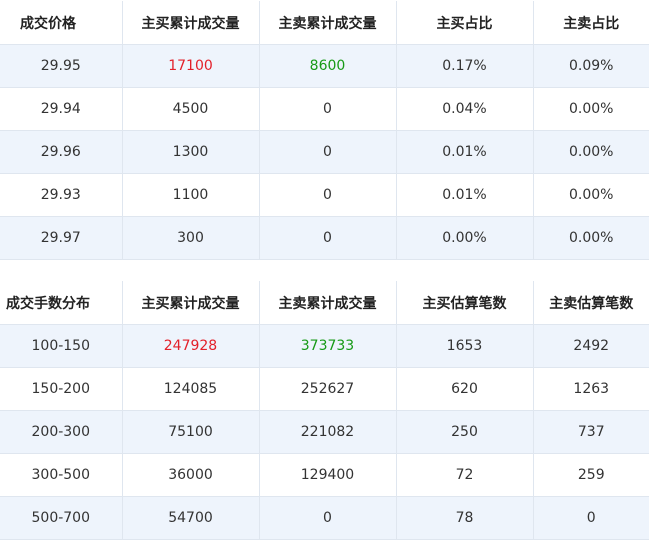 The width and height of the screenshot is (649, 540). What do you see at coordinates (591, 23) in the screenshot?
I see `header-sell-ratio: 主卖占比` at bounding box center [591, 23].